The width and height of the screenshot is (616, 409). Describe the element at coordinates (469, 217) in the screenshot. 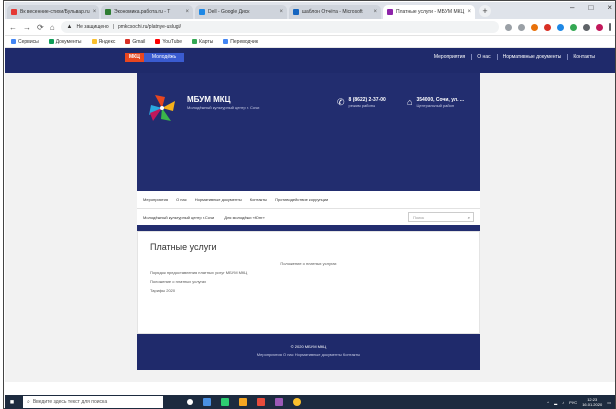

I see `search-icon: ⌕` at that location.